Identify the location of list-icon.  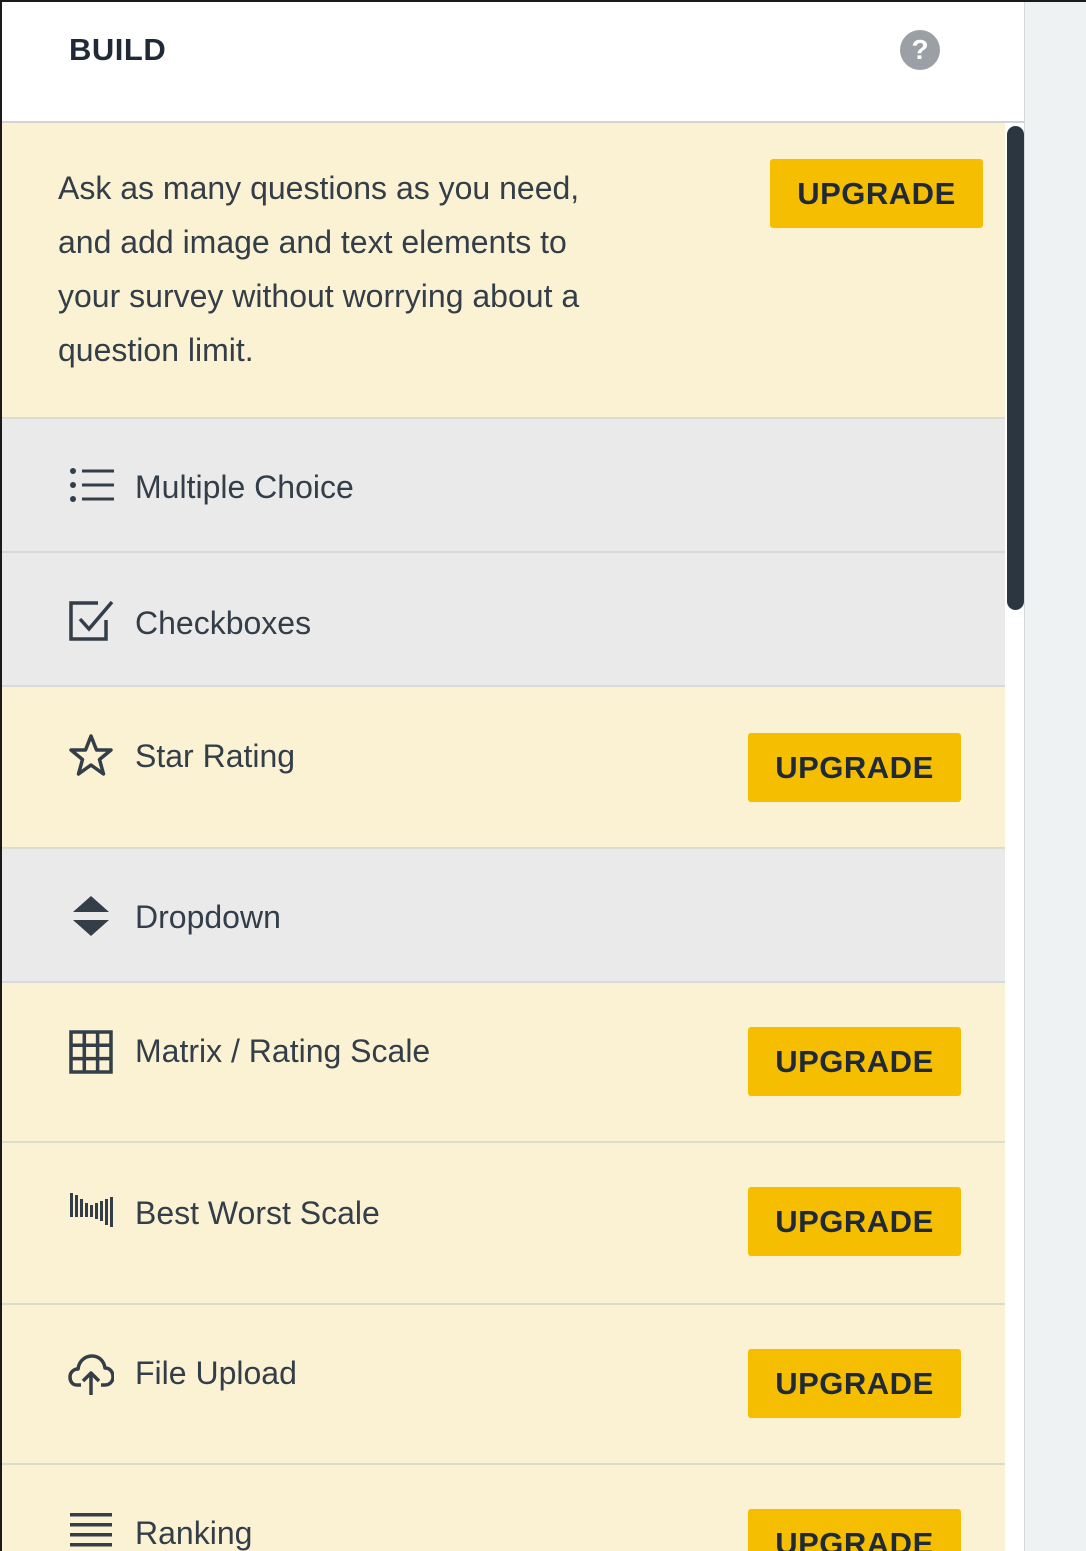
(92, 485).